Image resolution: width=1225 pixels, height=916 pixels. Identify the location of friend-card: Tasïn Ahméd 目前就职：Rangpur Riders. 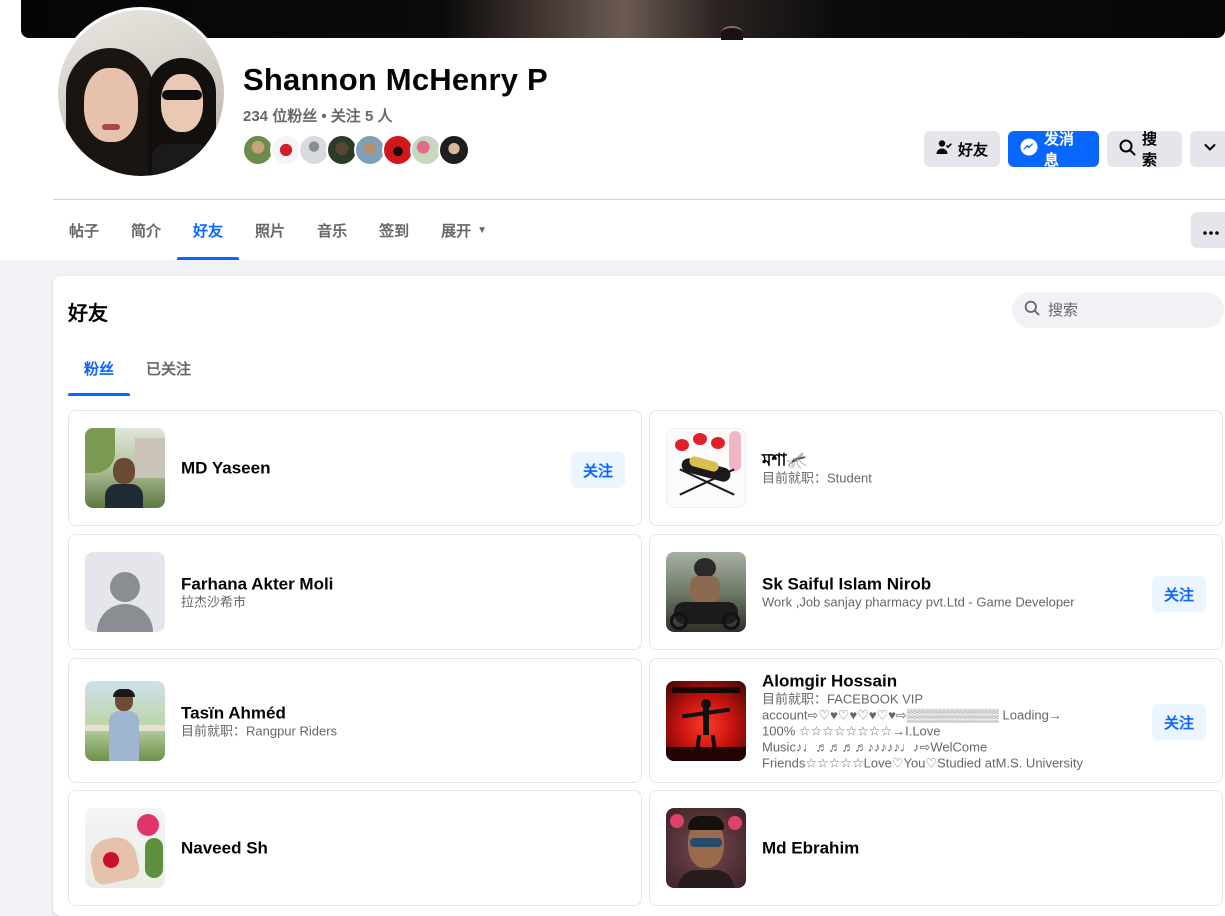
(355, 720).